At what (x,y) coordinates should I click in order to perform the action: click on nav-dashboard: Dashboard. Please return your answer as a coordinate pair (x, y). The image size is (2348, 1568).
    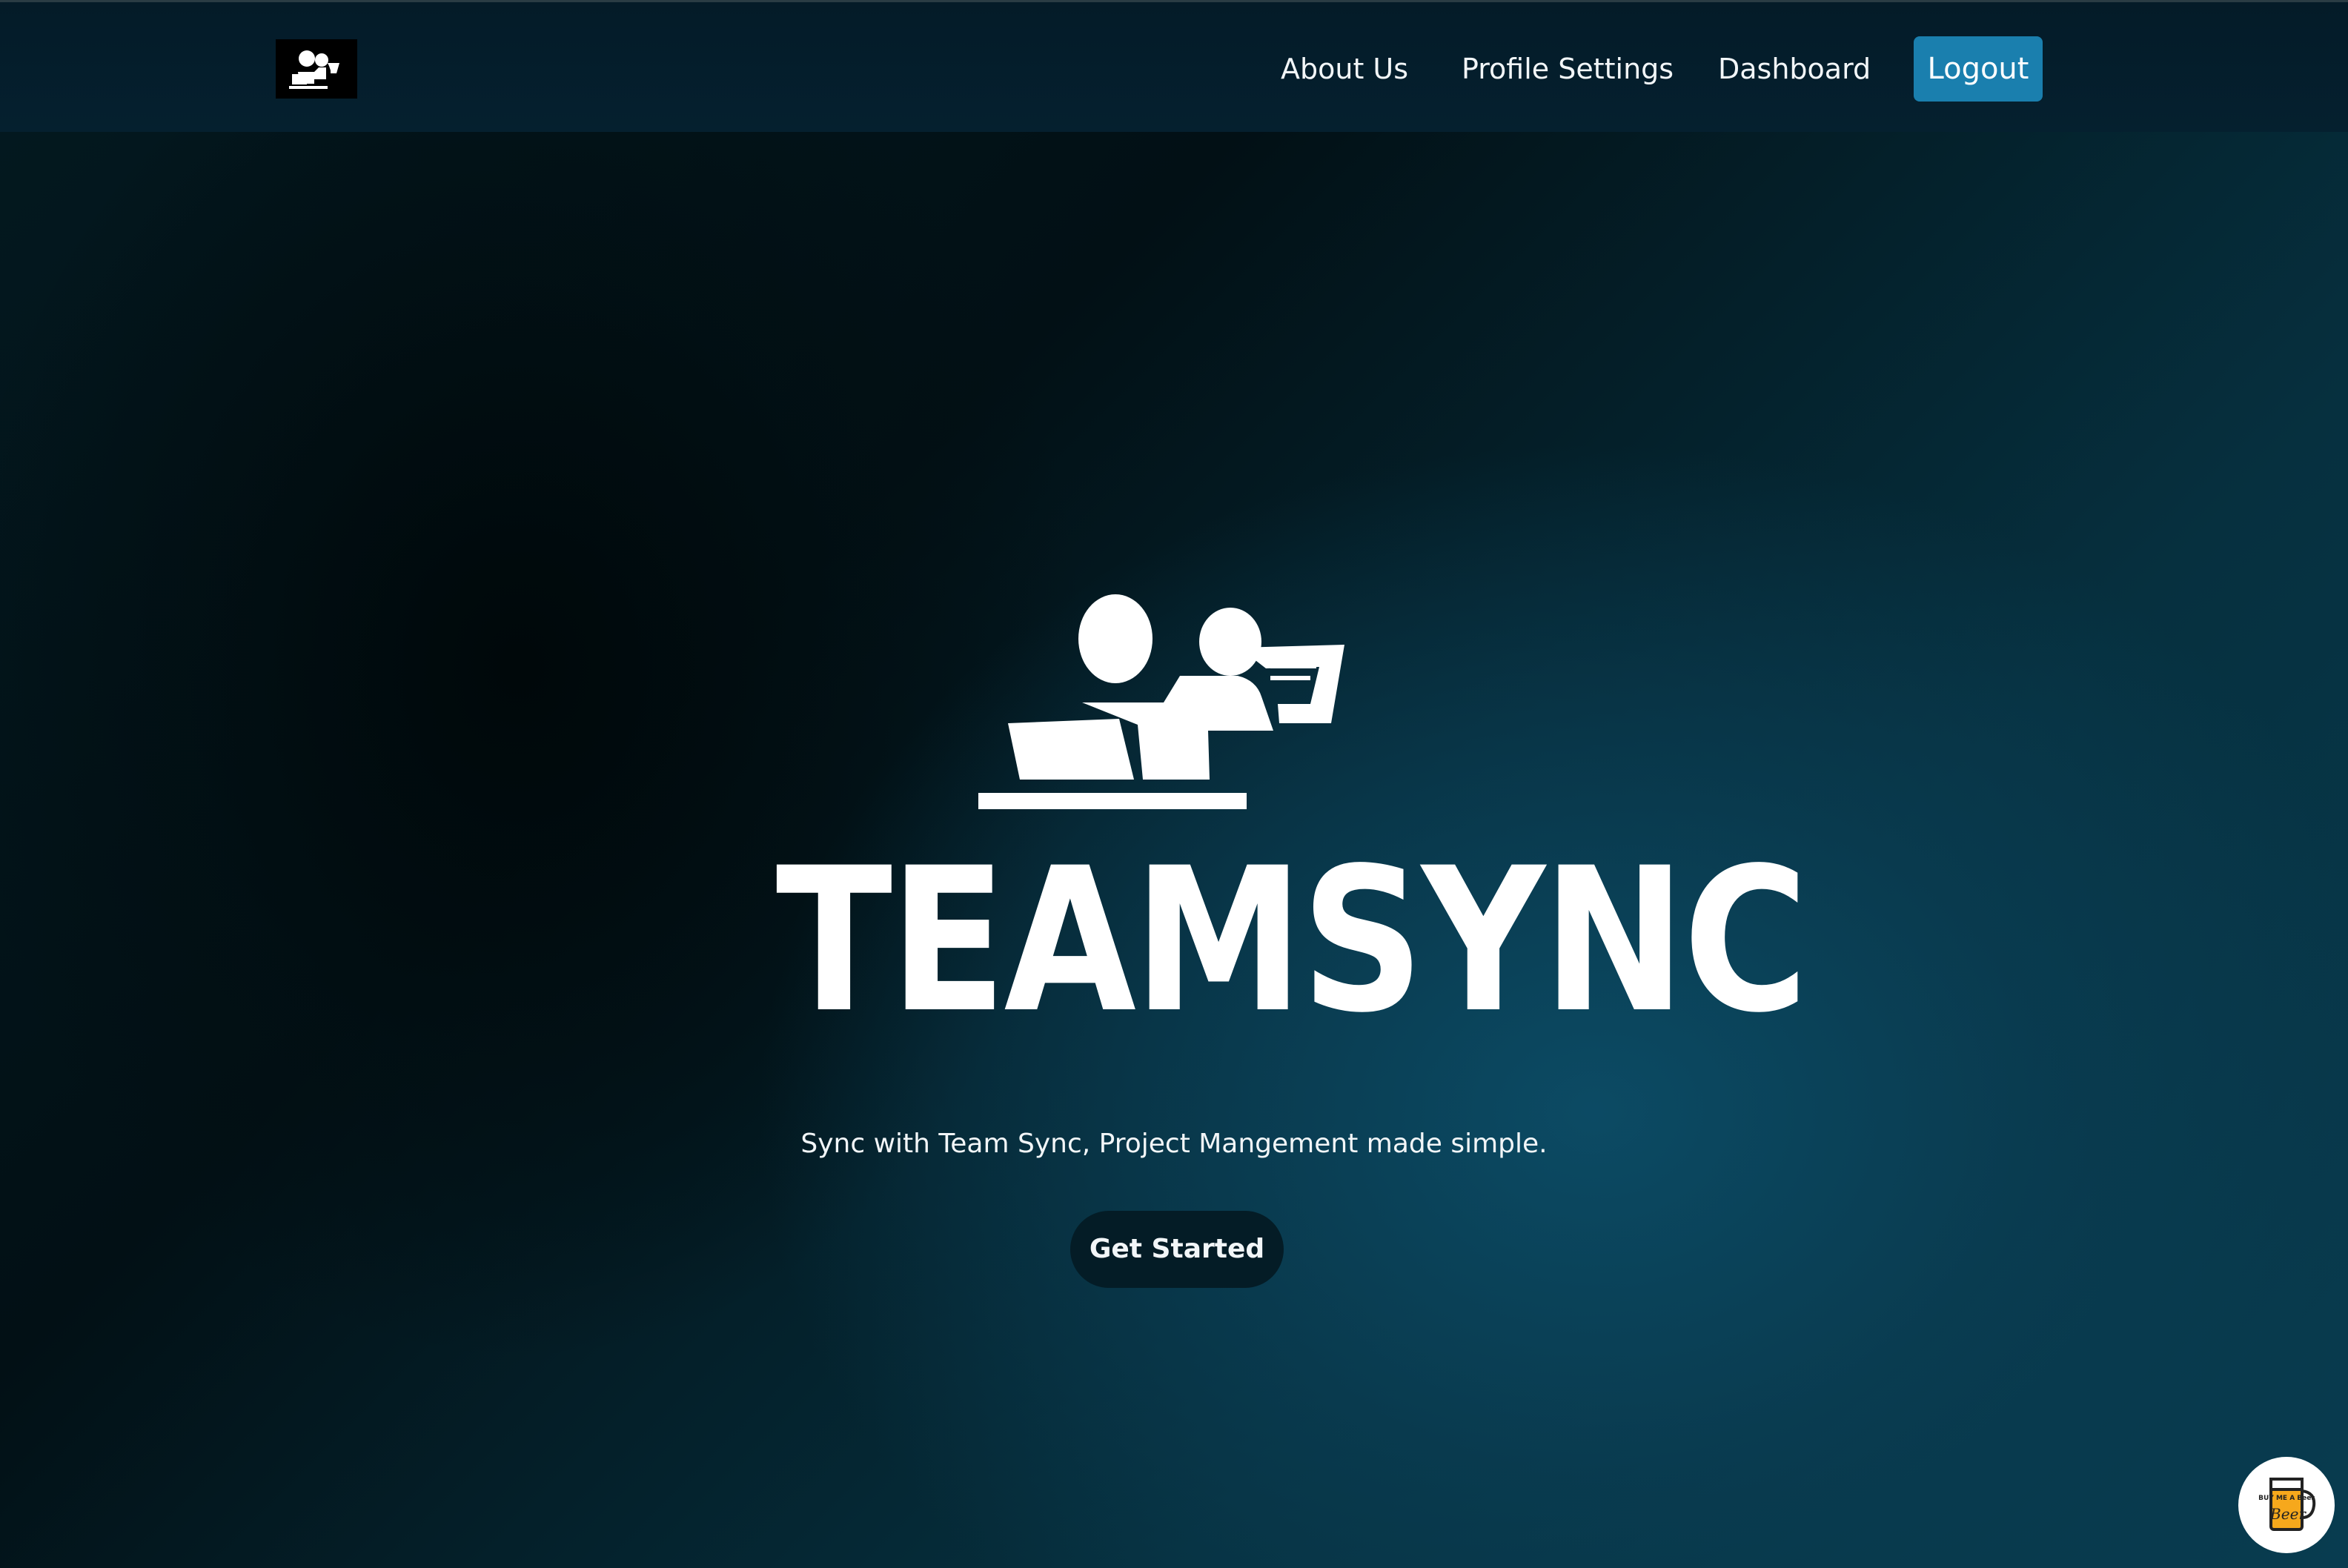
    Looking at the image, I should click on (1794, 69).